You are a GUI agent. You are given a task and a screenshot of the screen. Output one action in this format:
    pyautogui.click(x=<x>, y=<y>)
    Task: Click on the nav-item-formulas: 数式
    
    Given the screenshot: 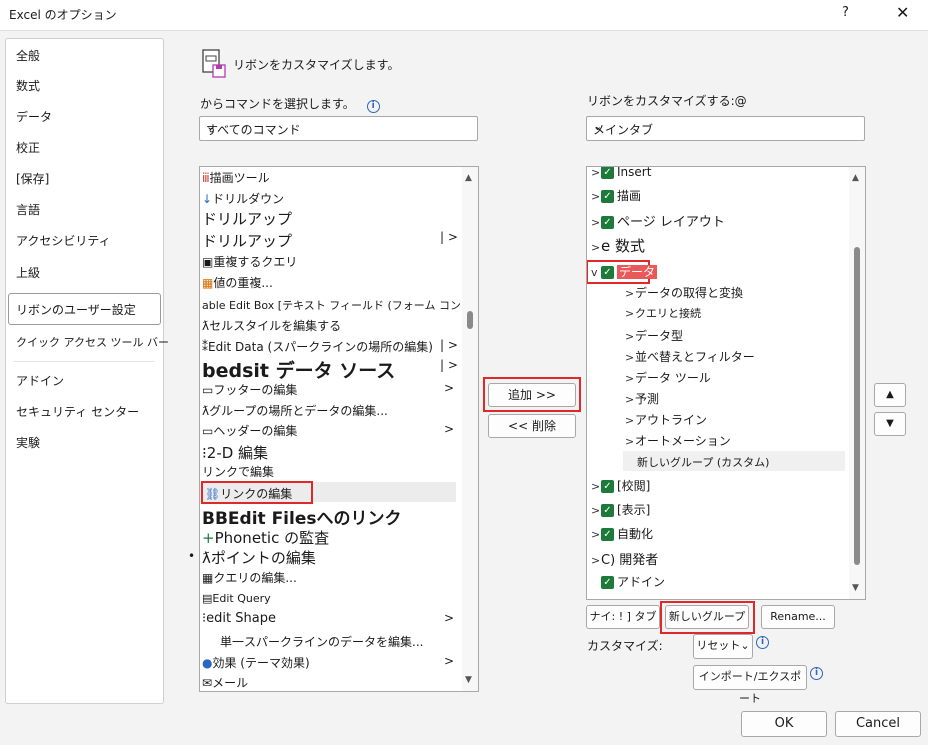 What is the action you would take?
    pyautogui.click(x=28, y=85)
    